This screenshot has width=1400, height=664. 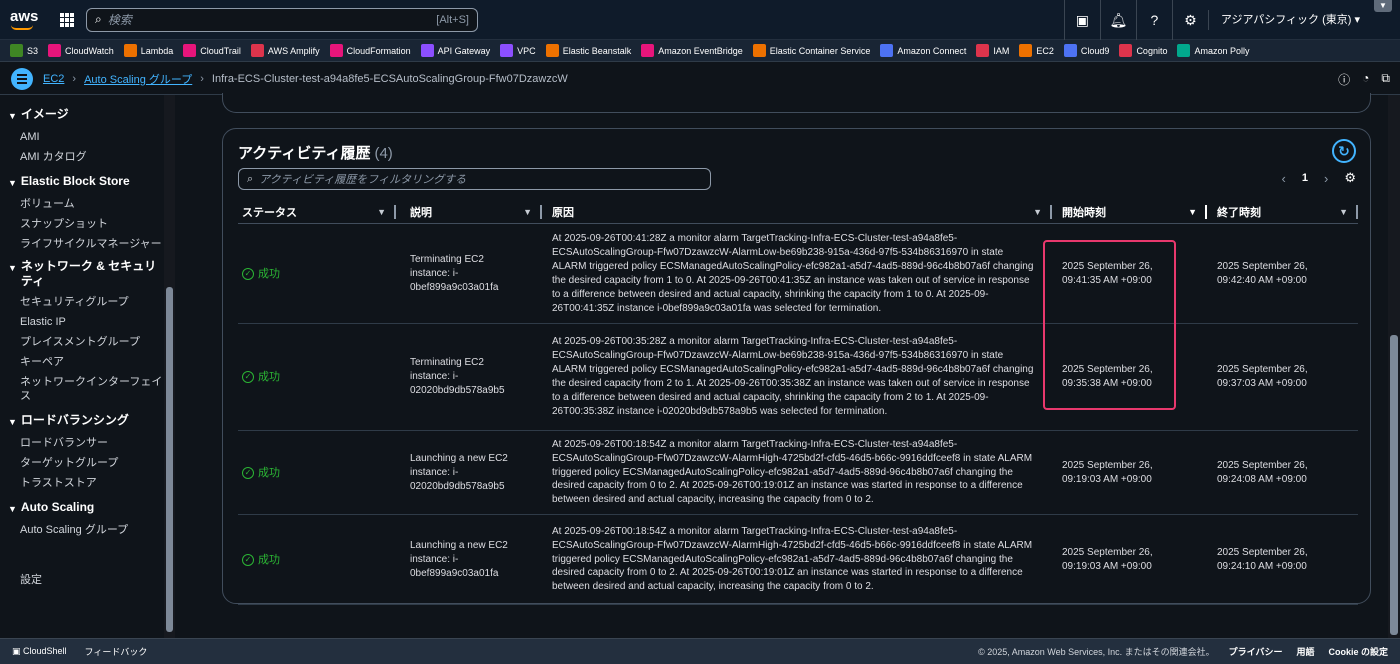 What do you see at coordinates (81, 322) in the screenshot?
I see `sidebar-item: Elastic IP` at bounding box center [81, 322].